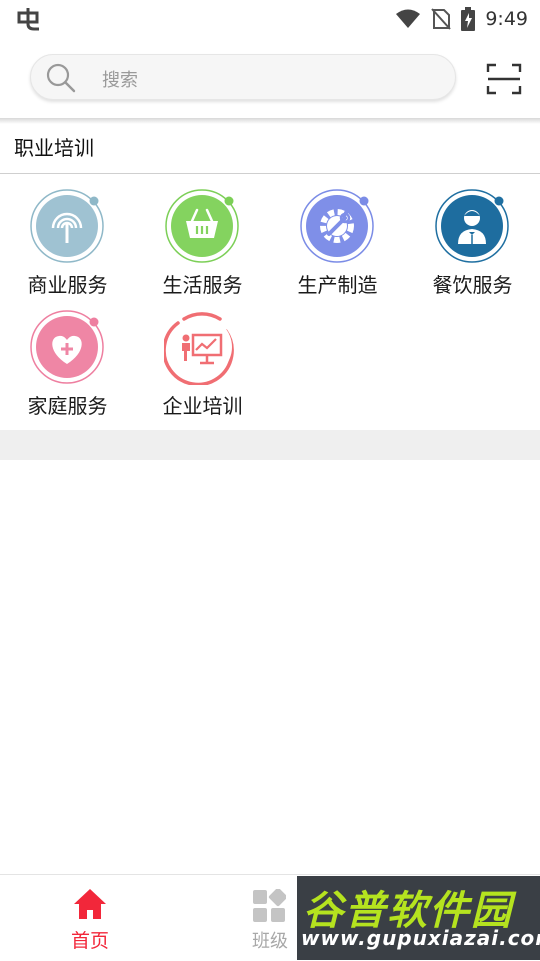 This screenshot has height=961, width=540. Describe the element at coordinates (67, 406) in the screenshot. I see `category-label: 家庭服务` at that location.